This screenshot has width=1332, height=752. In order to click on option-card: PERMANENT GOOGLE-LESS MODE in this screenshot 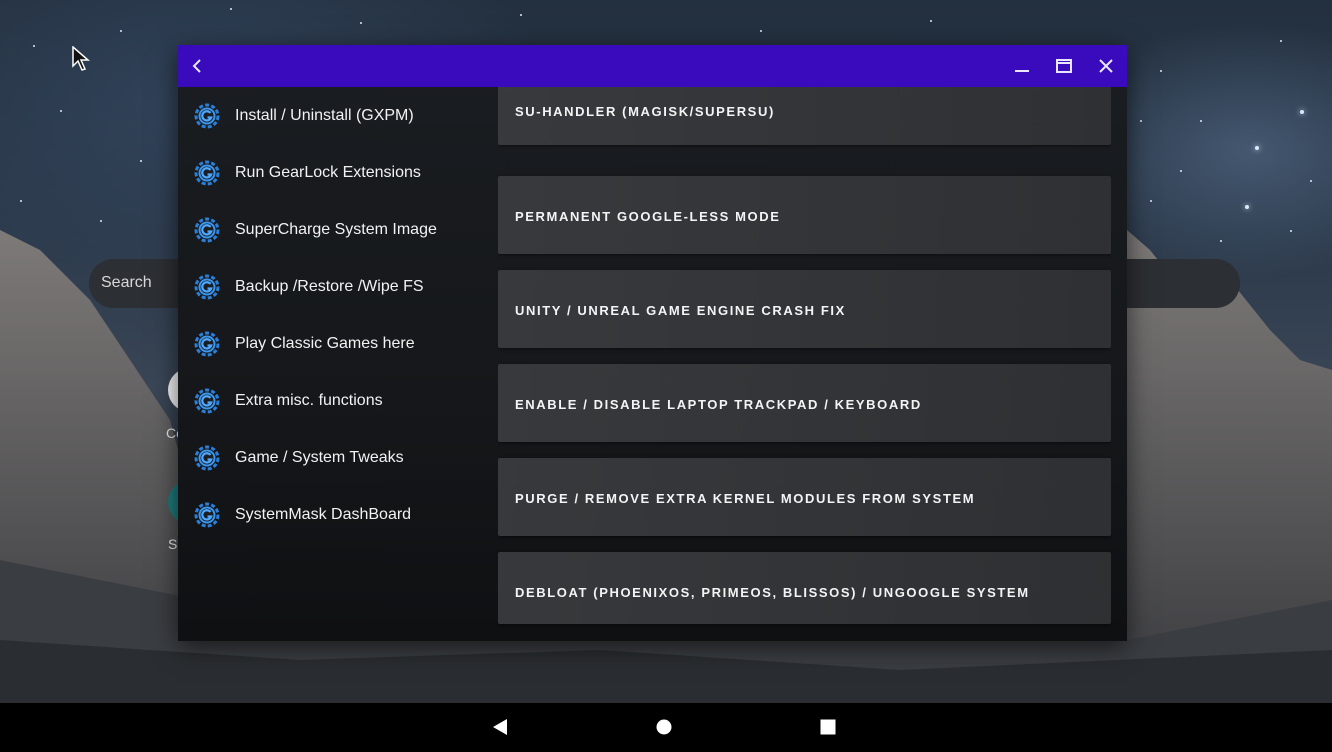, I will do `click(804, 215)`.